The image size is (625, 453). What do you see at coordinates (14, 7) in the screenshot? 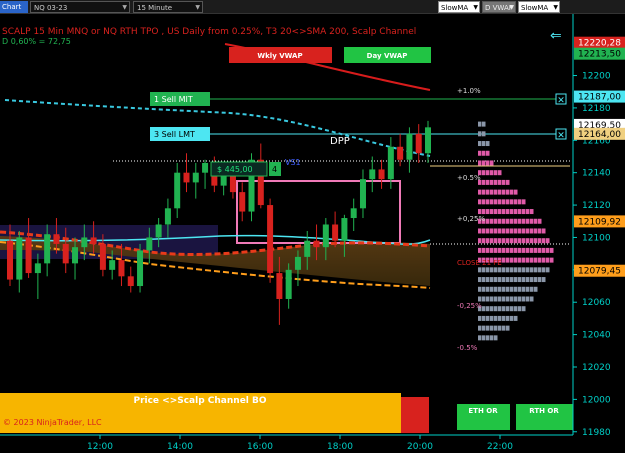
I see `chart-tab: Chart` at bounding box center [14, 7].